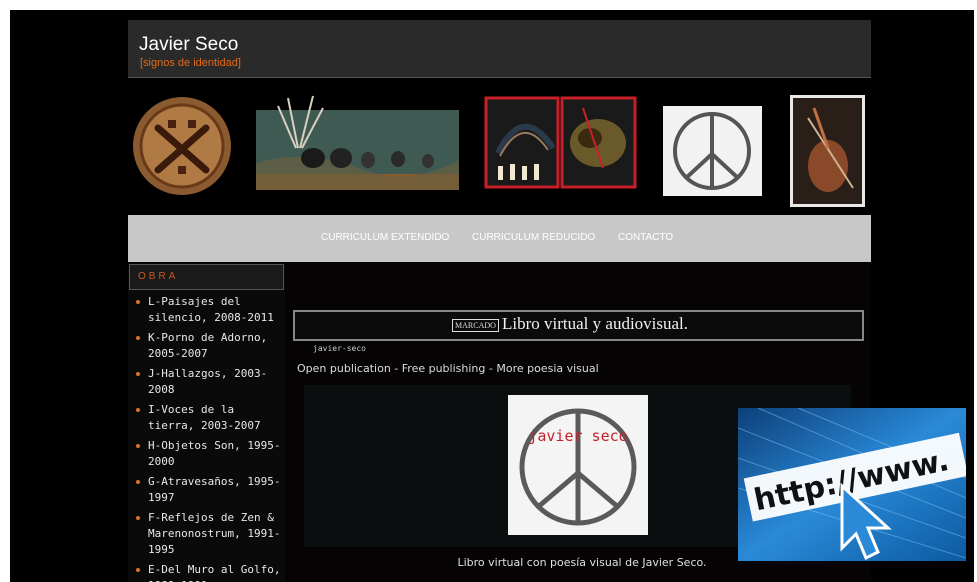  I want to click on free-publishing-link: Free publishing, so click(444, 368).